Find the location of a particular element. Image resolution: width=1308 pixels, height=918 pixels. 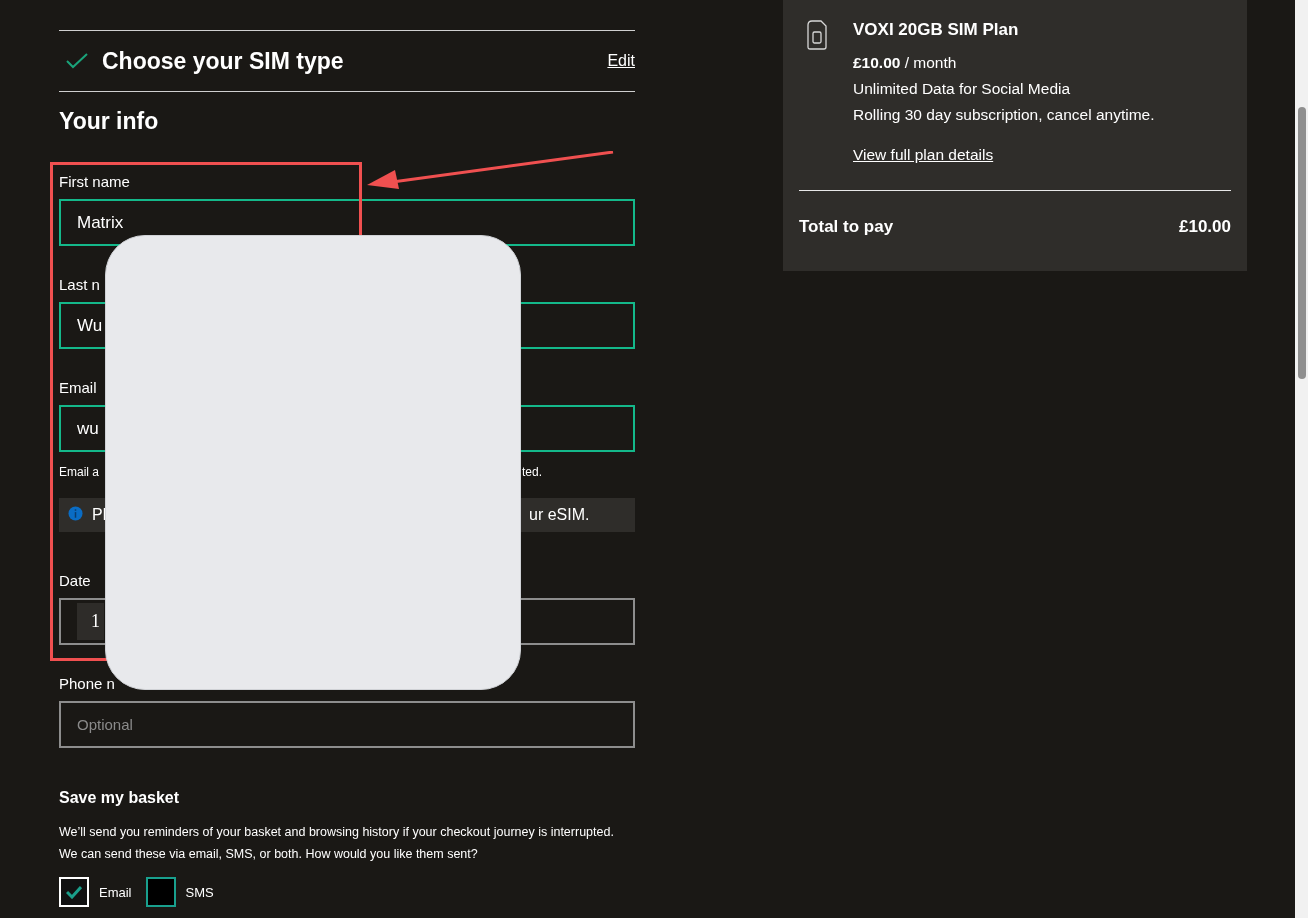

checkbox-label: SMS is located at coordinates (199, 892).